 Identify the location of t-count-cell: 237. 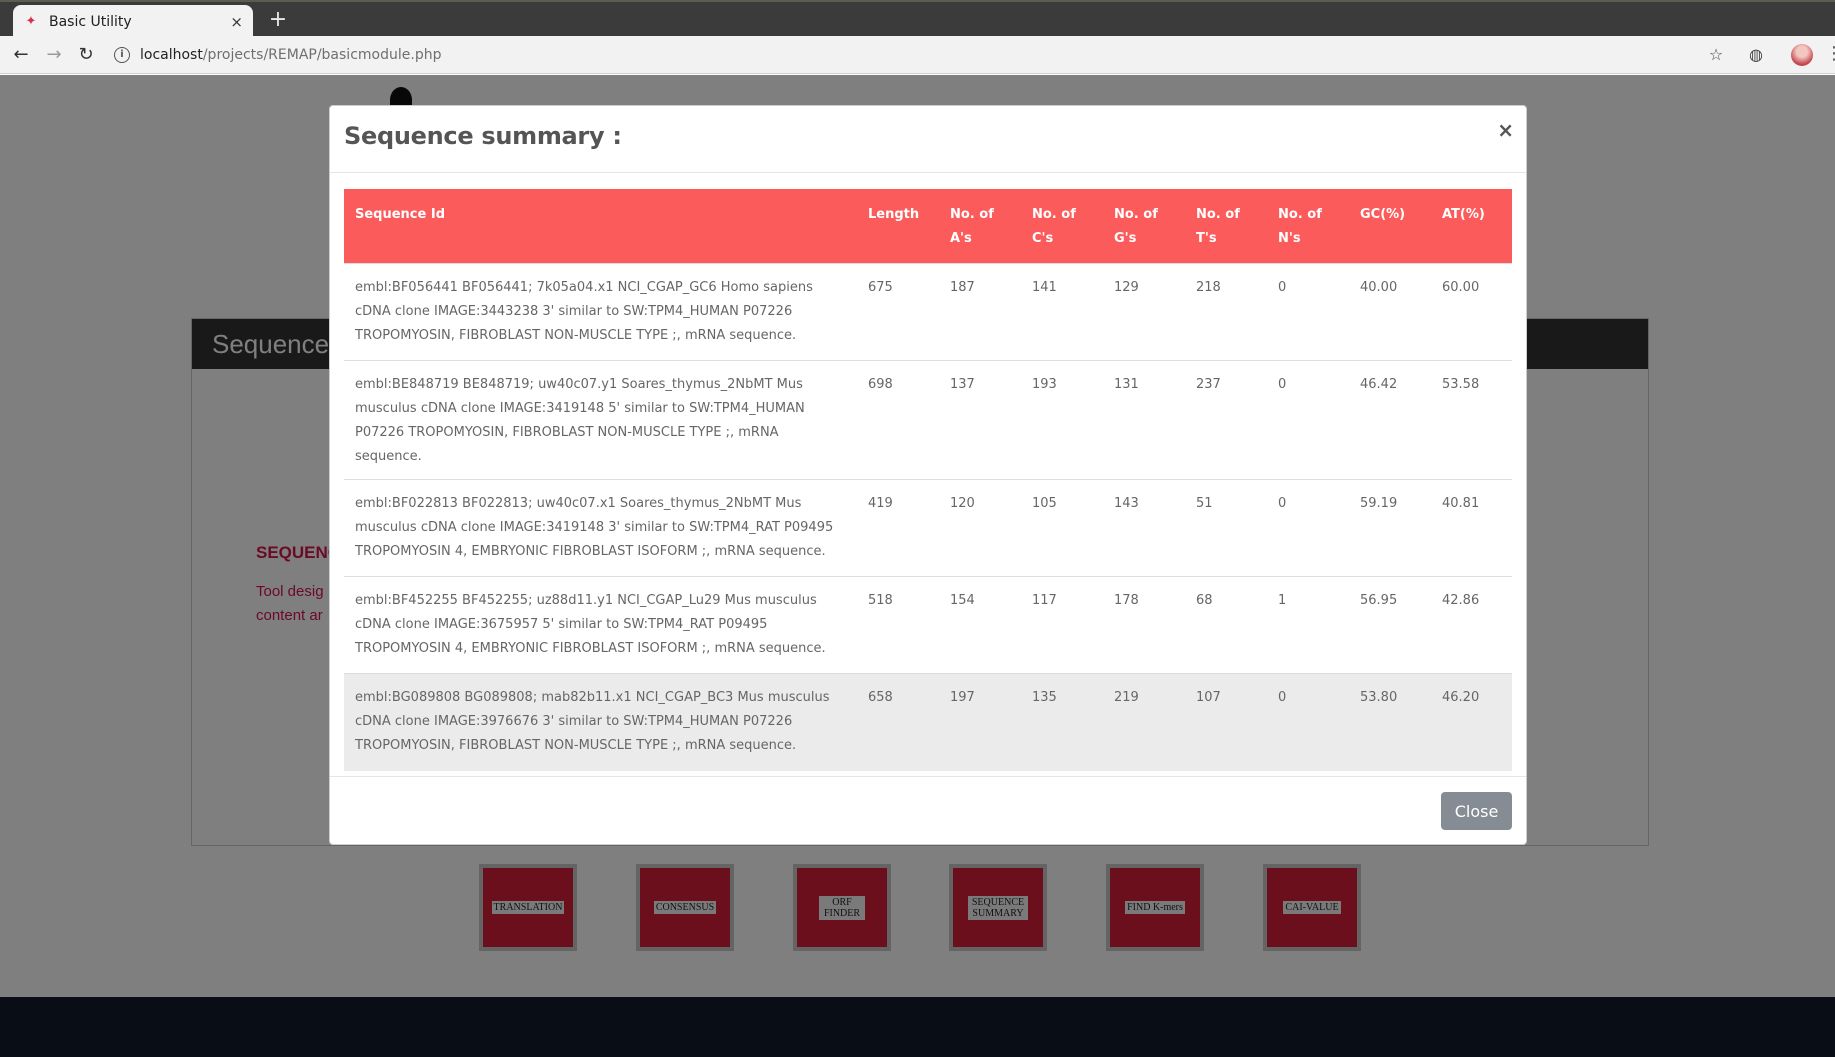
(1226, 420).